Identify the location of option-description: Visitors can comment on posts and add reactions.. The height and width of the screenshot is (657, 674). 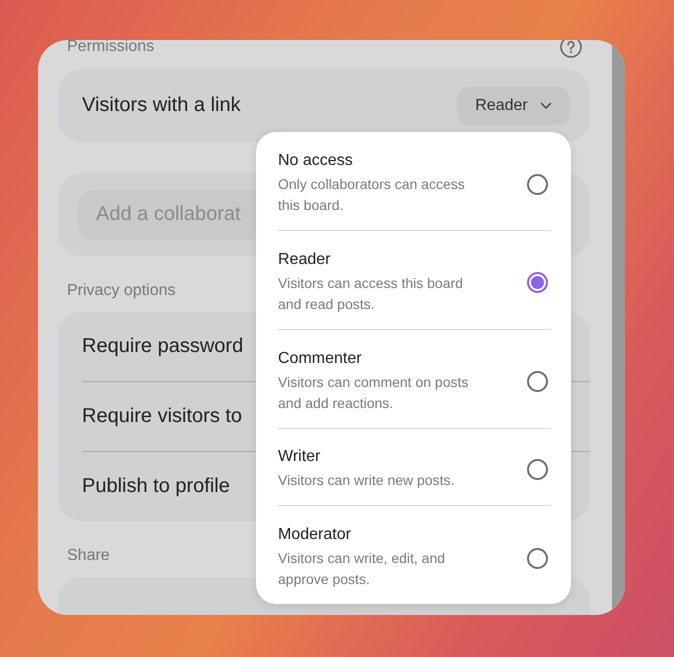
(374, 392).